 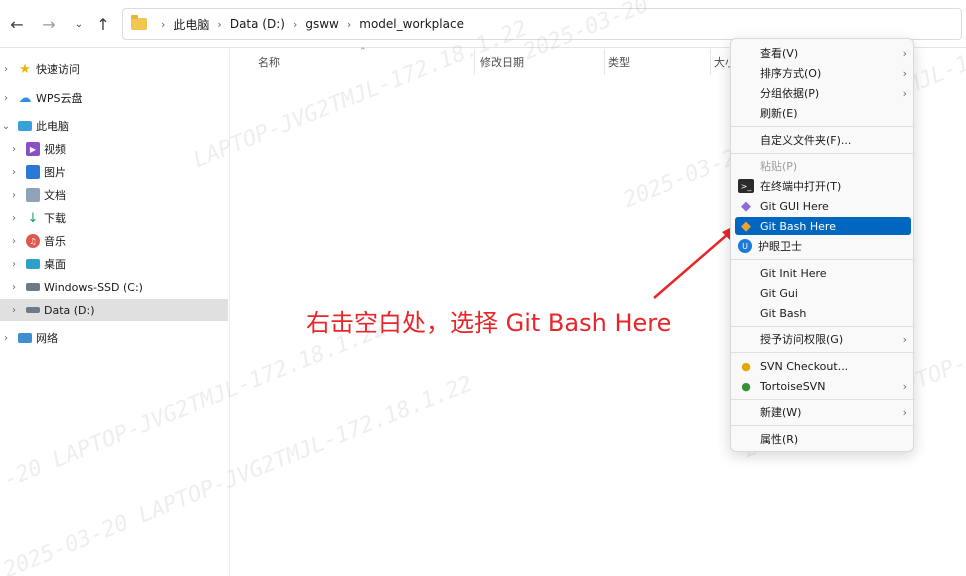 I want to click on menu-item-label: Git Init Here, so click(x=793, y=273).